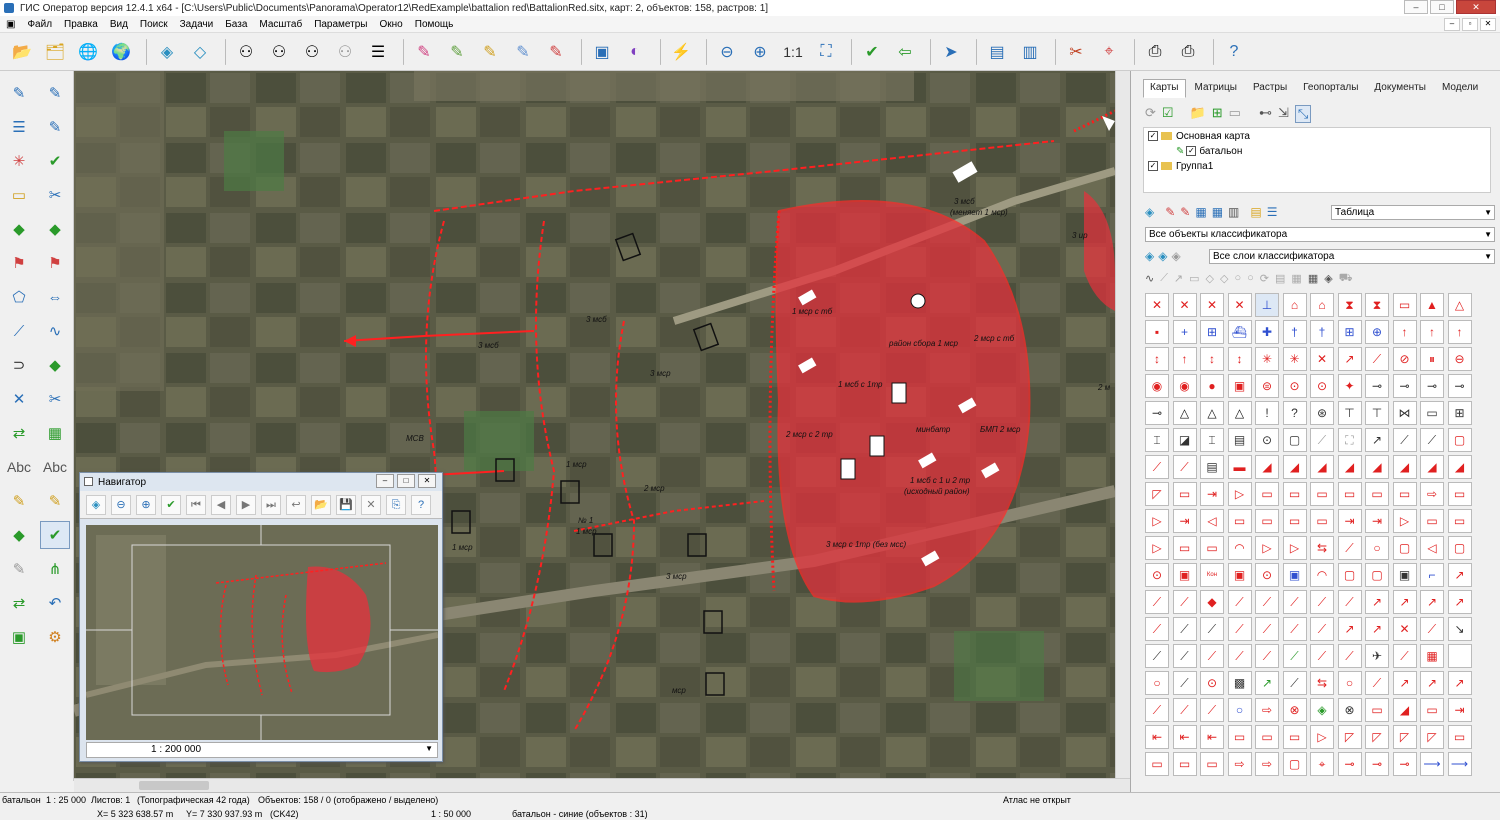  What do you see at coordinates (490, 52) in the screenshot?
I see `add-select-icon: ✎` at bounding box center [490, 52].